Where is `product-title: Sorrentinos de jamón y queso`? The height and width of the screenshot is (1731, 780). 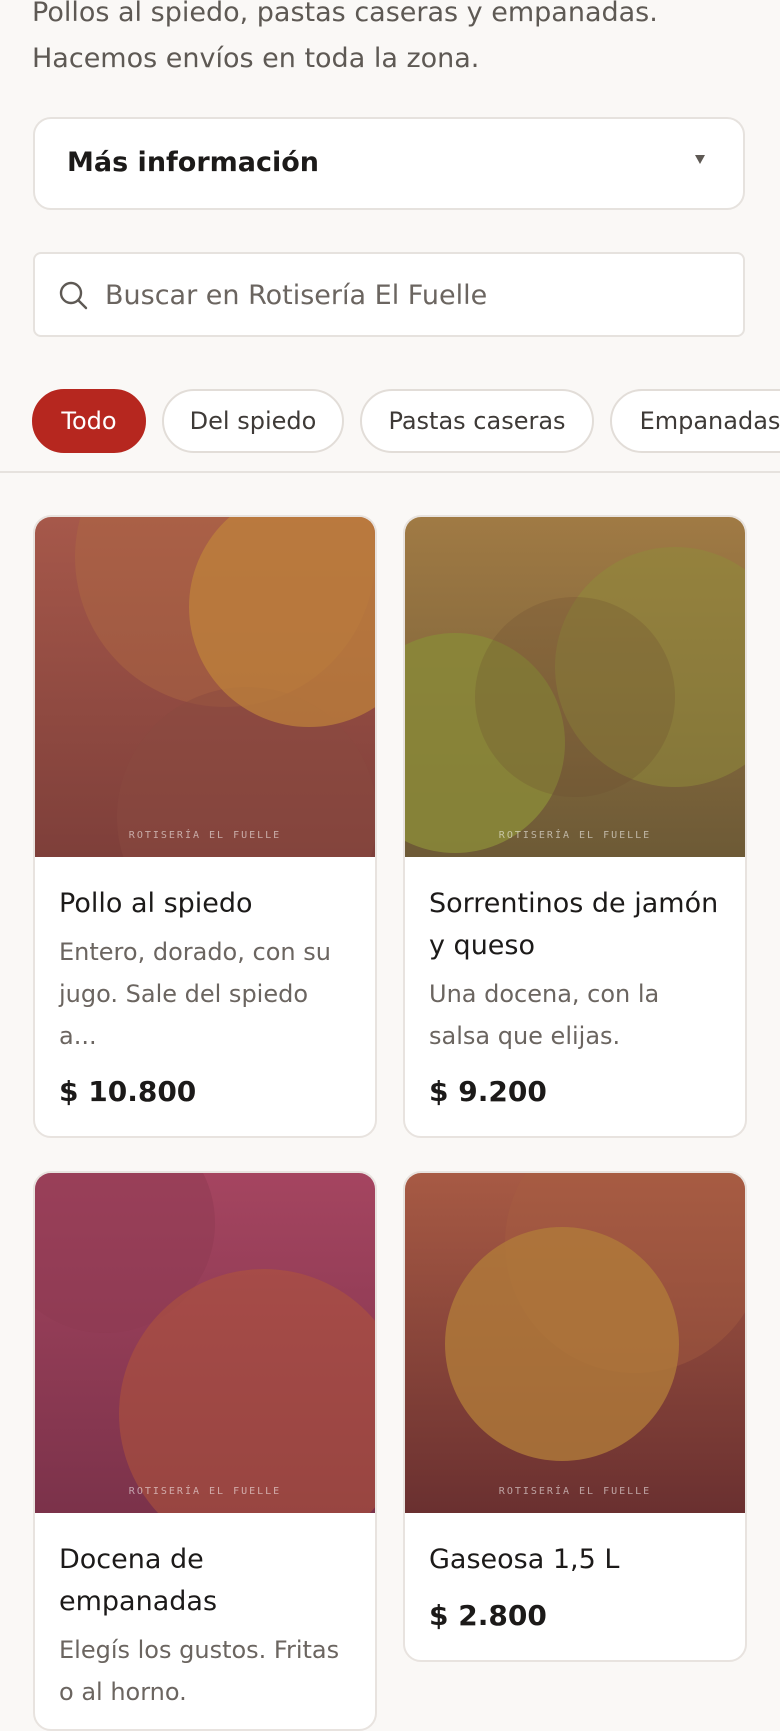 product-title: Sorrentinos de jamón y queso is located at coordinates (574, 924).